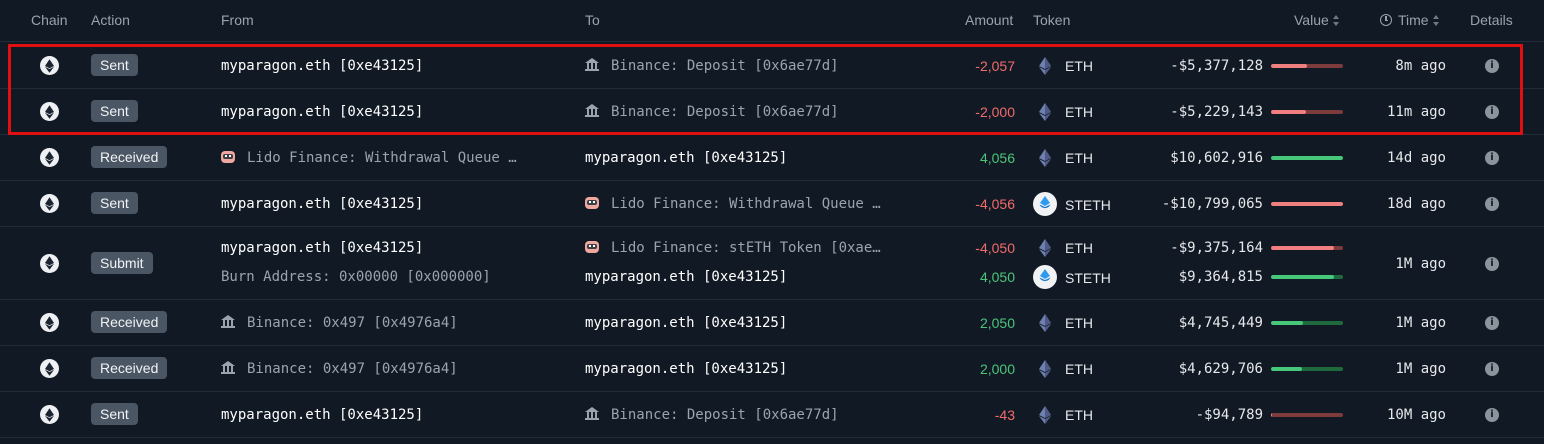  I want to click on usd-value: $9,364,815, so click(1220, 277).